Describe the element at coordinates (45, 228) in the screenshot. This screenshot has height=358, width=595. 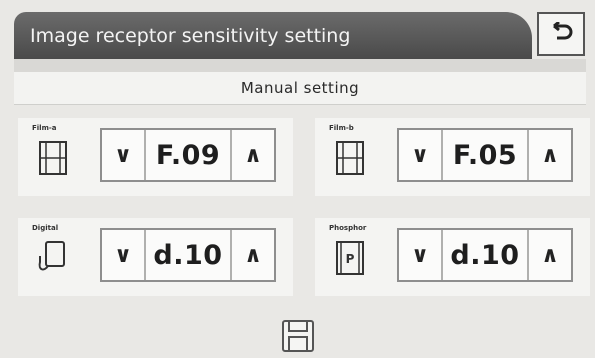
I see `receptor-label: Digital` at that location.